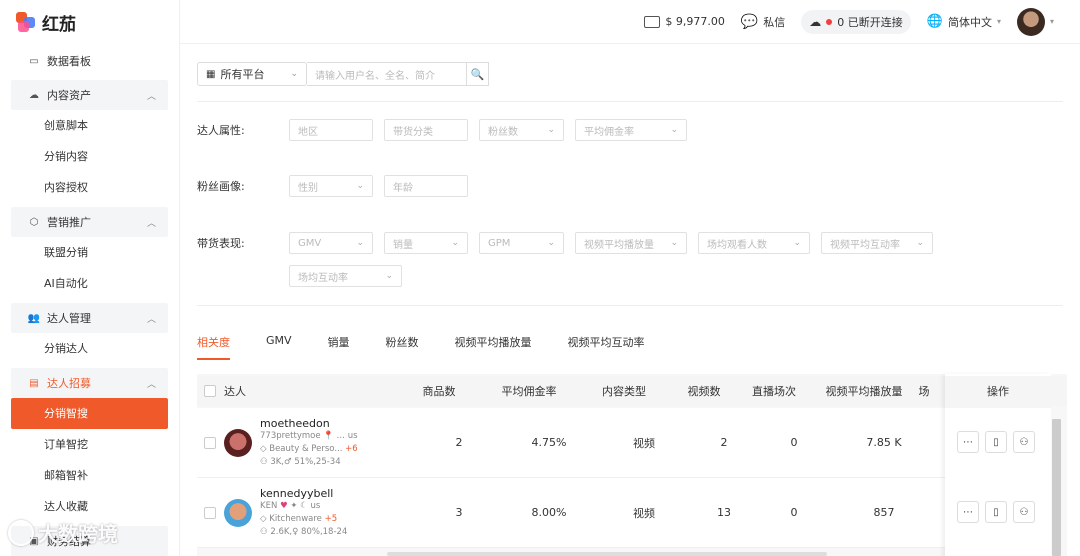 The width and height of the screenshot is (1080, 556). What do you see at coordinates (309, 423) in the screenshot?
I see `kol-name: moetheedon` at bounding box center [309, 423].